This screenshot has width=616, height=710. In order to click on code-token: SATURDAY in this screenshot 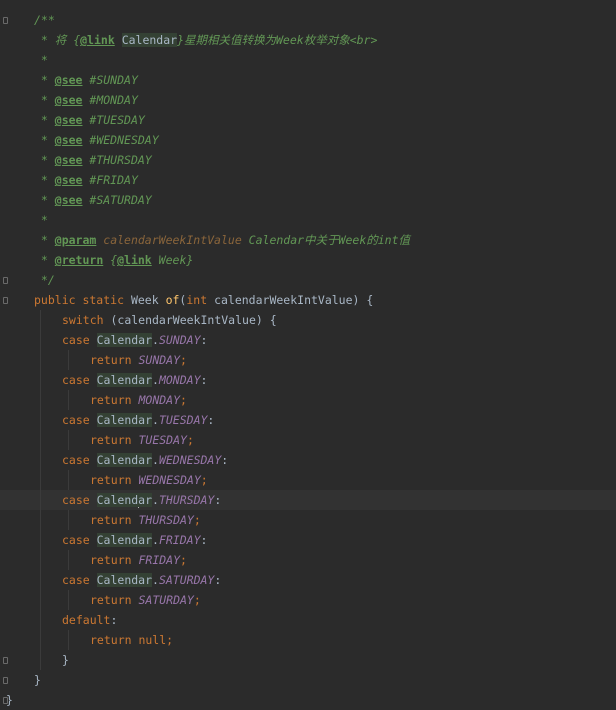, I will do `click(186, 580)`.